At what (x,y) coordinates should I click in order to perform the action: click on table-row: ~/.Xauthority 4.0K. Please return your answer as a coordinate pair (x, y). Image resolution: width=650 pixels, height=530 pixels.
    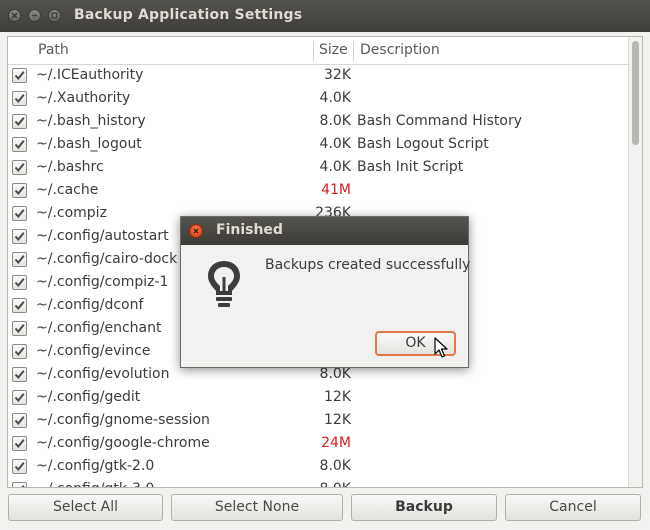
    Looking at the image, I should click on (318, 99).